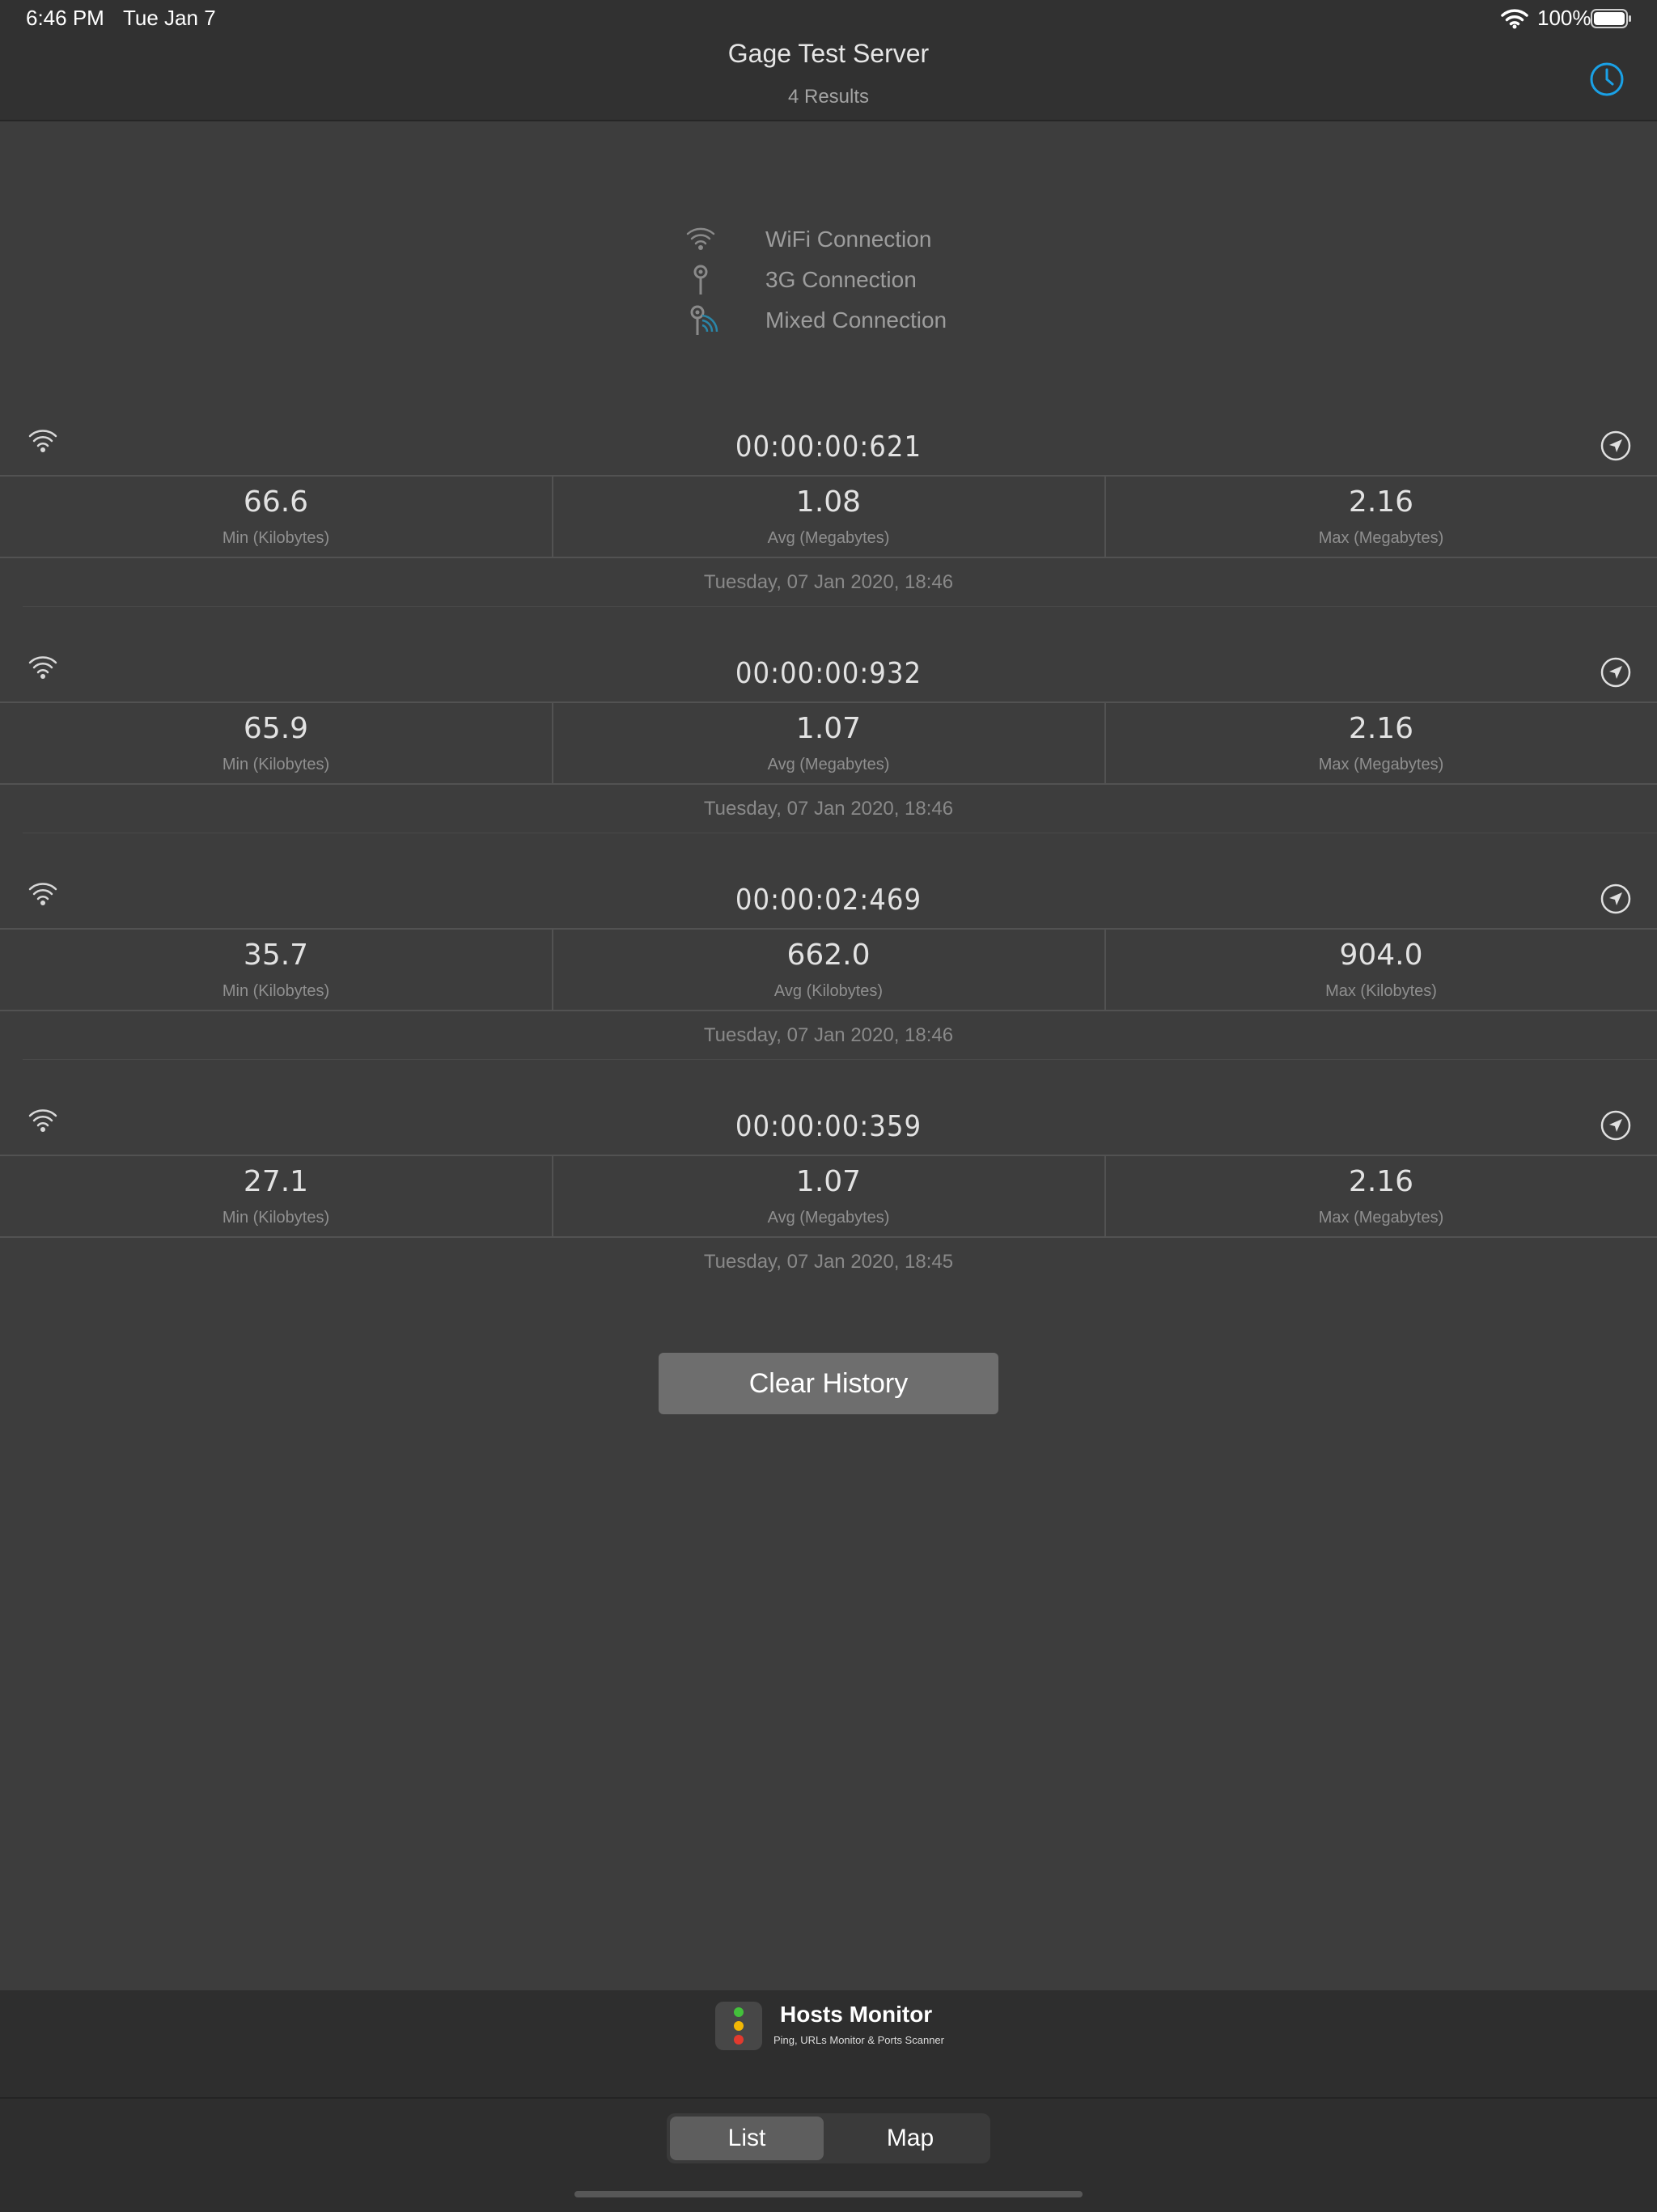 Image resolution: width=1657 pixels, height=2212 pixels. Describe the element at coordinates (828, 673) in the screenshot. I see `result-duration: 00:00:00:932` at that location.